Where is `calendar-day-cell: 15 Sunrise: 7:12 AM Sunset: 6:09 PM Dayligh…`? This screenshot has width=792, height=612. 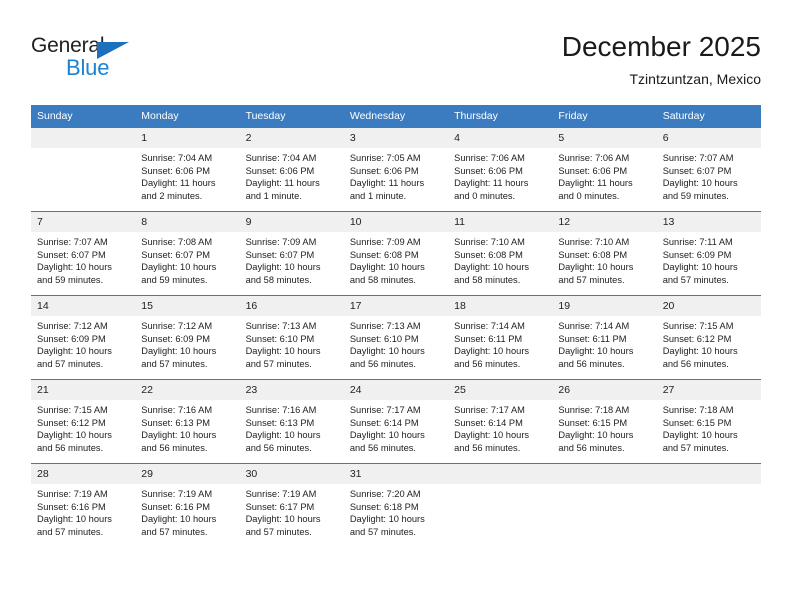 calendar-day-cell: 15 Sunrise: 7:12 AM Sunset: 6:09 PM Dayligh… is located at coordinates (187, 337).